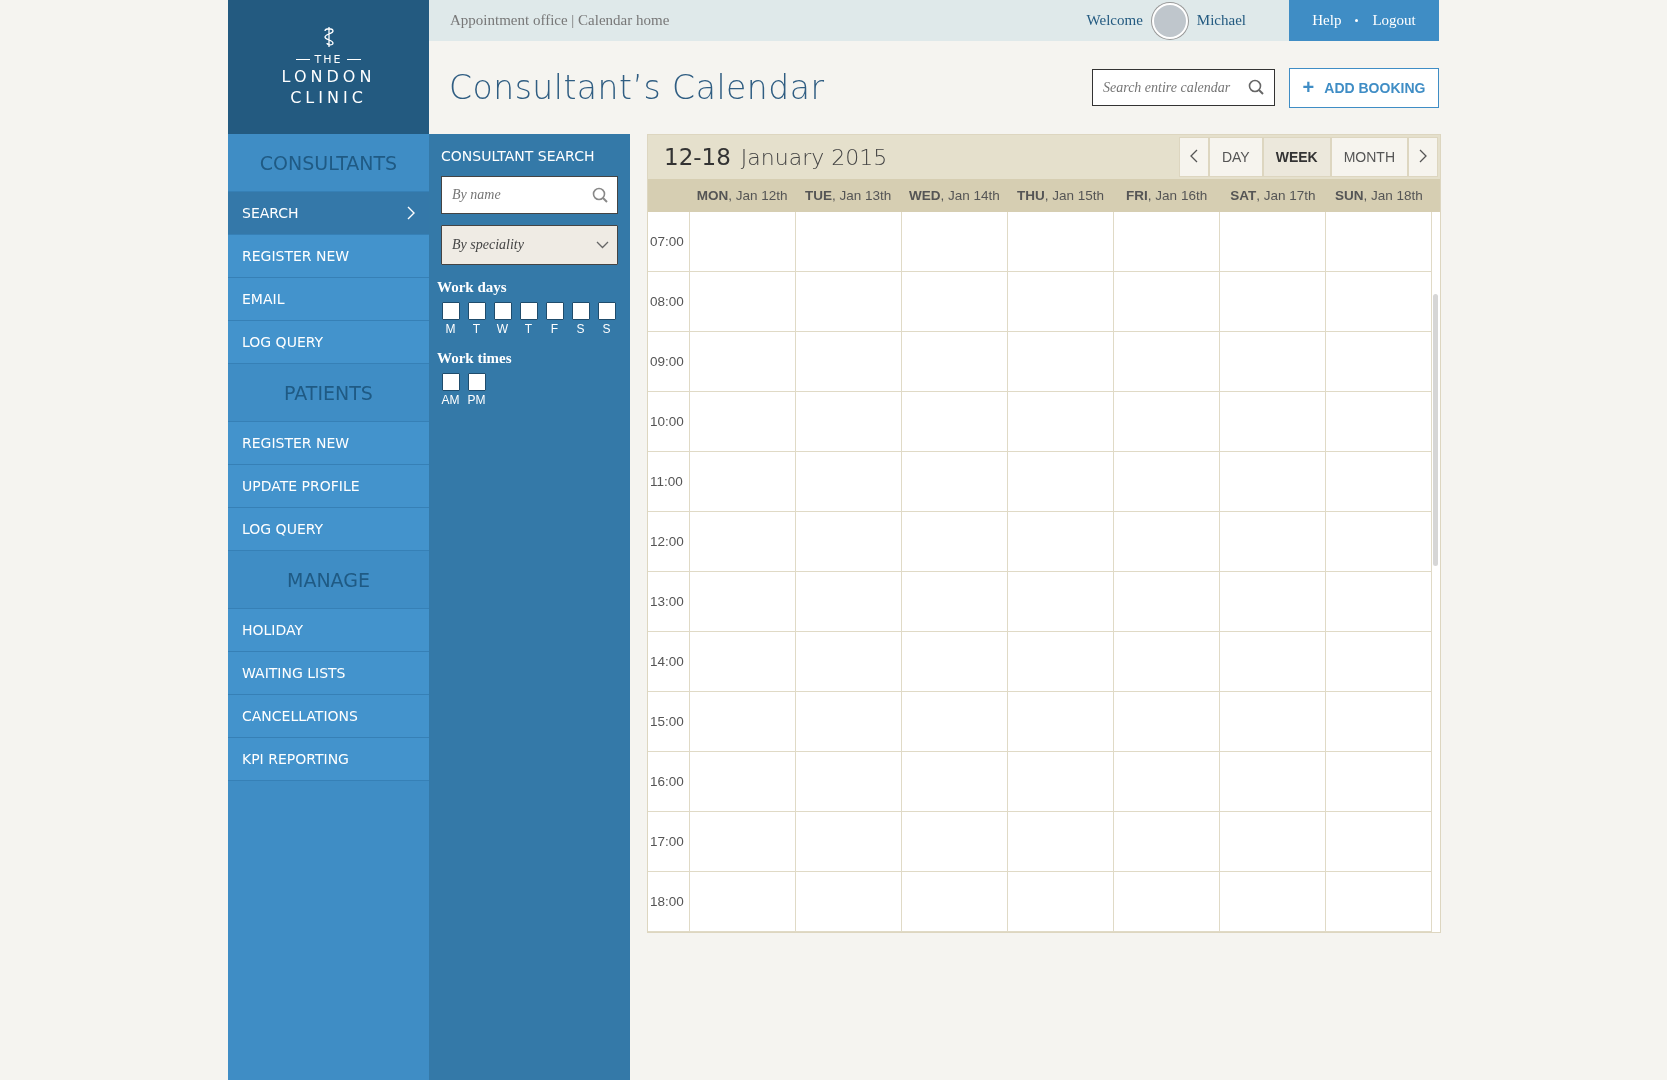 The height and width of the screenshot is (1080, 1667). Describe the element at coordinates (1369, 157) in the screenshot. I see `view-tab: MONTH` at that location.